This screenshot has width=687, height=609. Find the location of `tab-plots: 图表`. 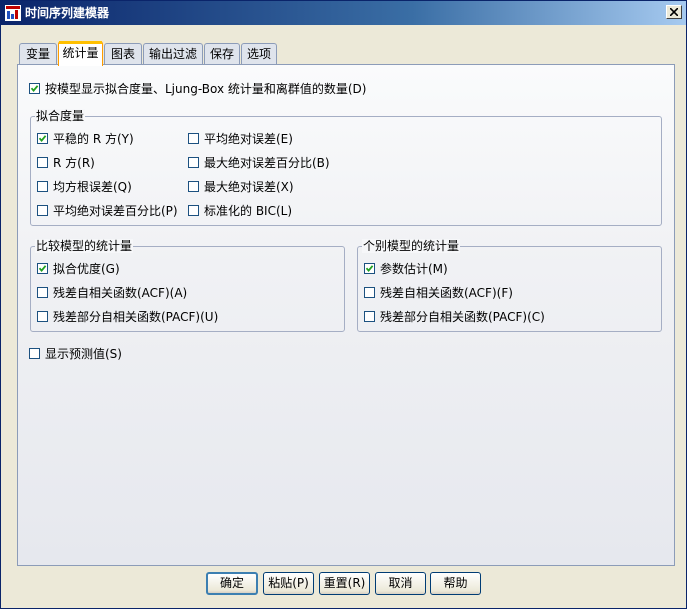

tab-plots: 图表 is located at coordinates (123, 54).